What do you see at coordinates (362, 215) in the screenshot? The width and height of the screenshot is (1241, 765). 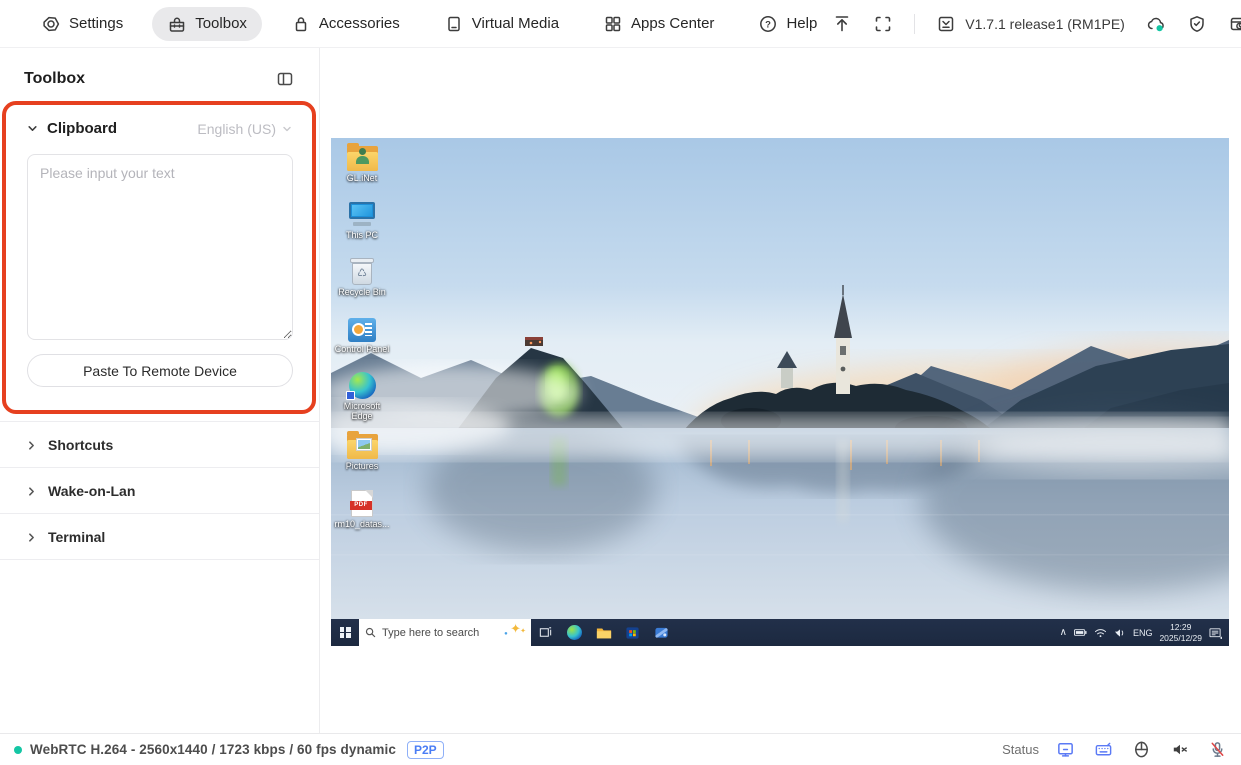 I see `this-pc-icon` at bounding box center [362, 215].